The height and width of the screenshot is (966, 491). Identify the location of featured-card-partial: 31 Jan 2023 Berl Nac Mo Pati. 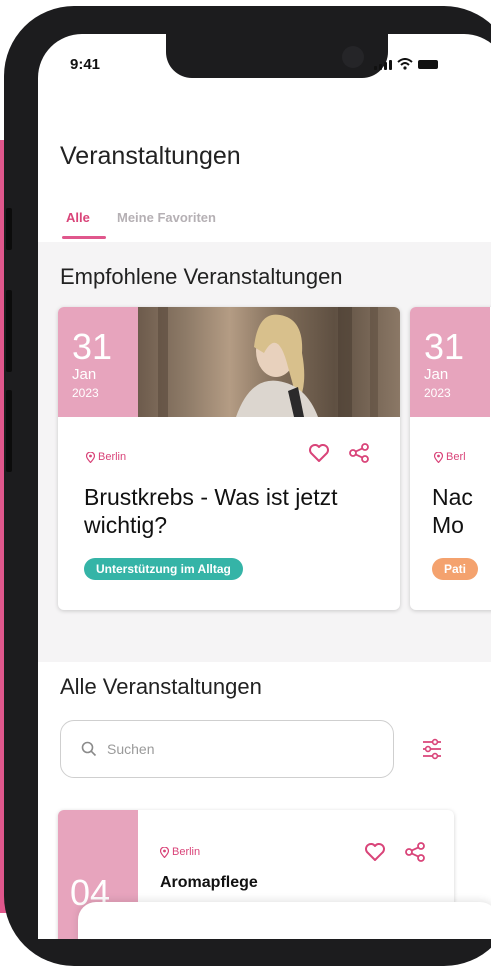
(450, 458).